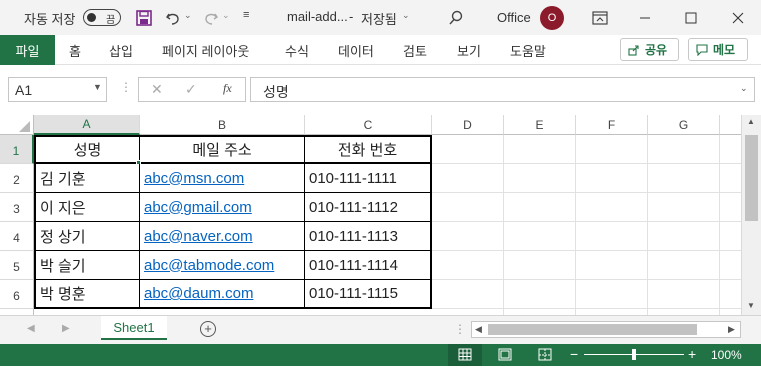  I want to click on share-button: 공유, so click(649, 49).